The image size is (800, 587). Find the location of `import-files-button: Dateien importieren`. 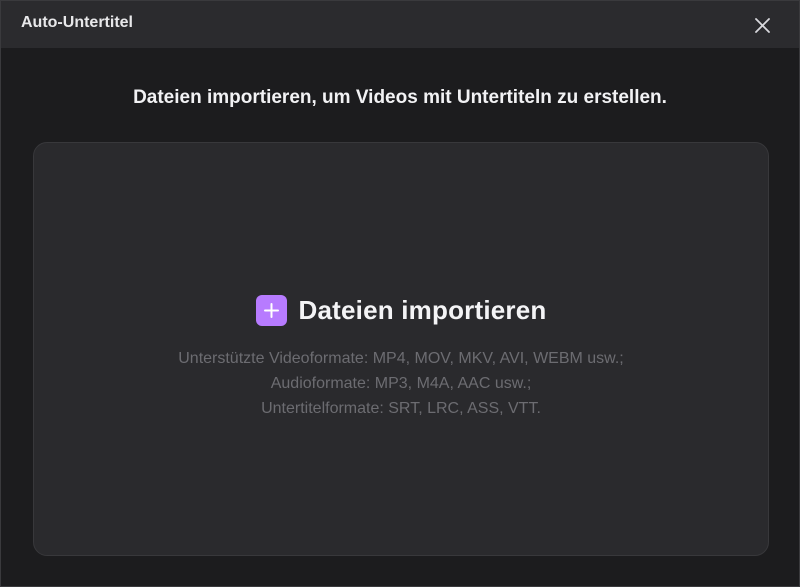

import-files-button: Dateien importieren is located at coordinates (401, 310).